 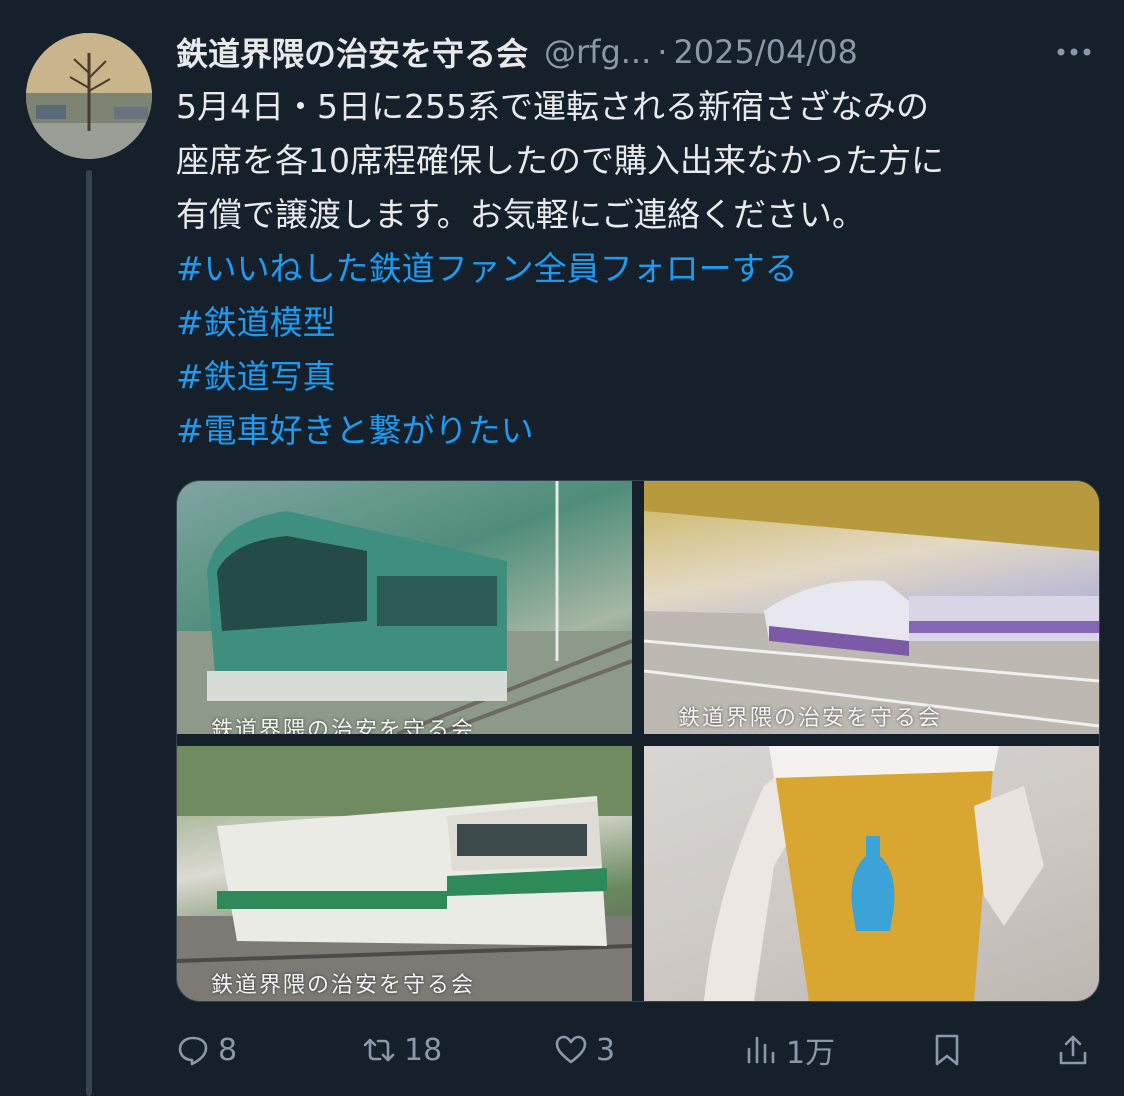 I want to click on media-photo-185-series: 鉄道界隈の治安を守る会, so click(x=404, y=873).